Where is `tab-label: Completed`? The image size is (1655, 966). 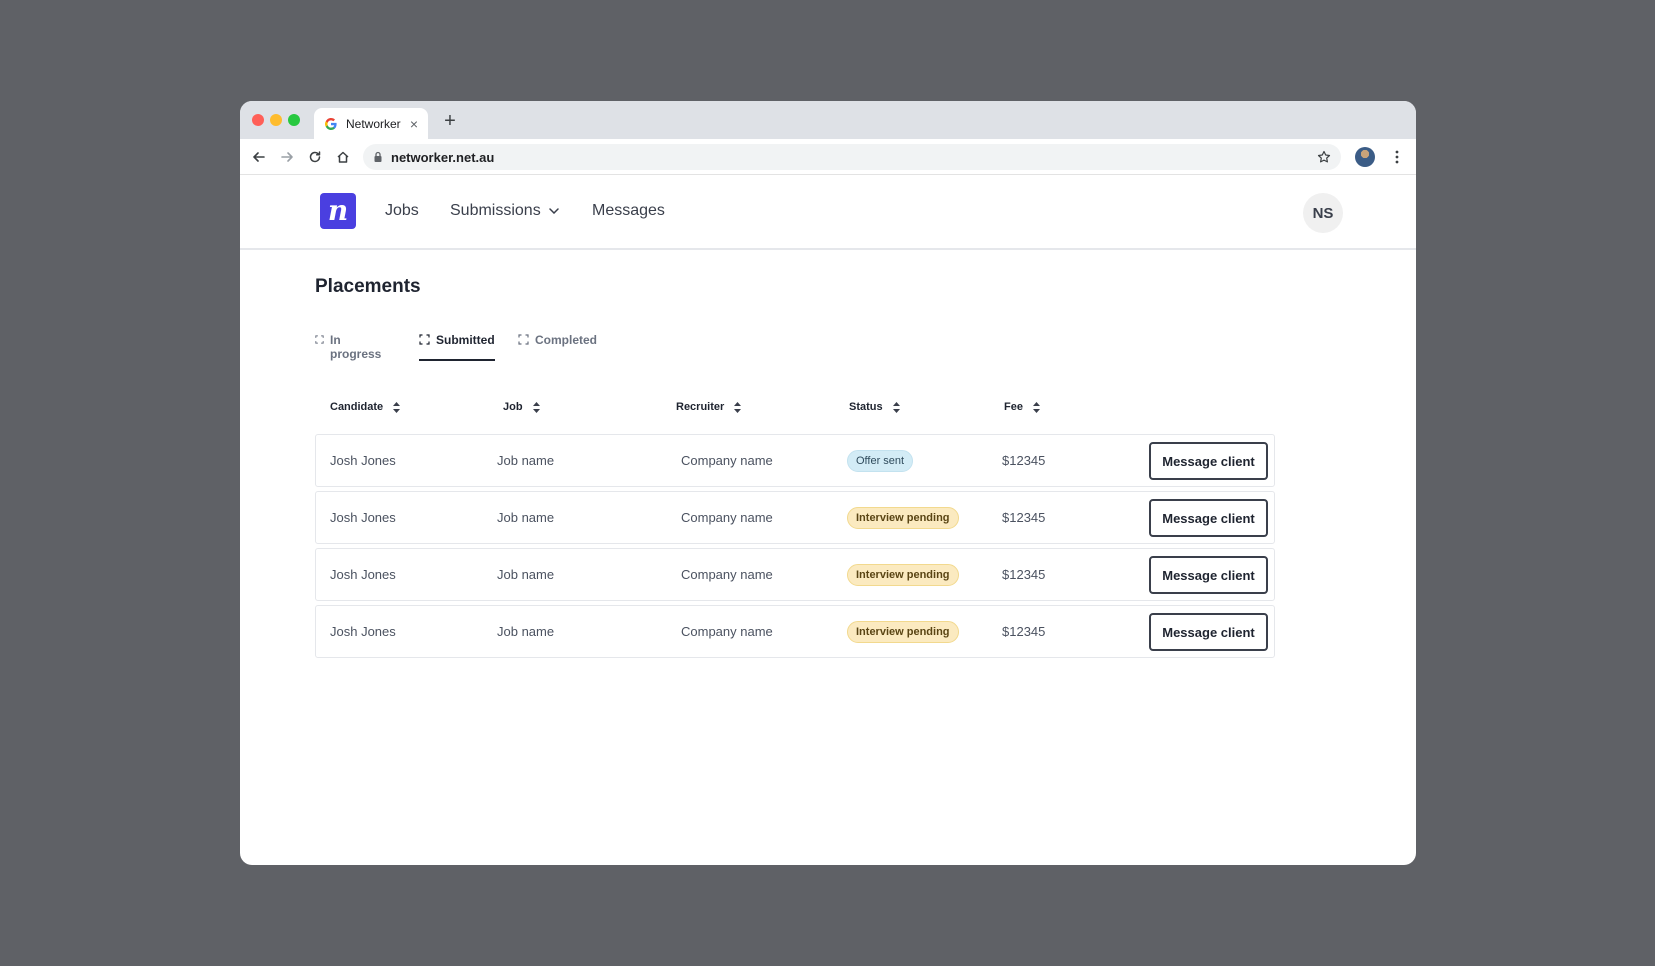
tab-label: Completed is located at coordinates (566, 340).